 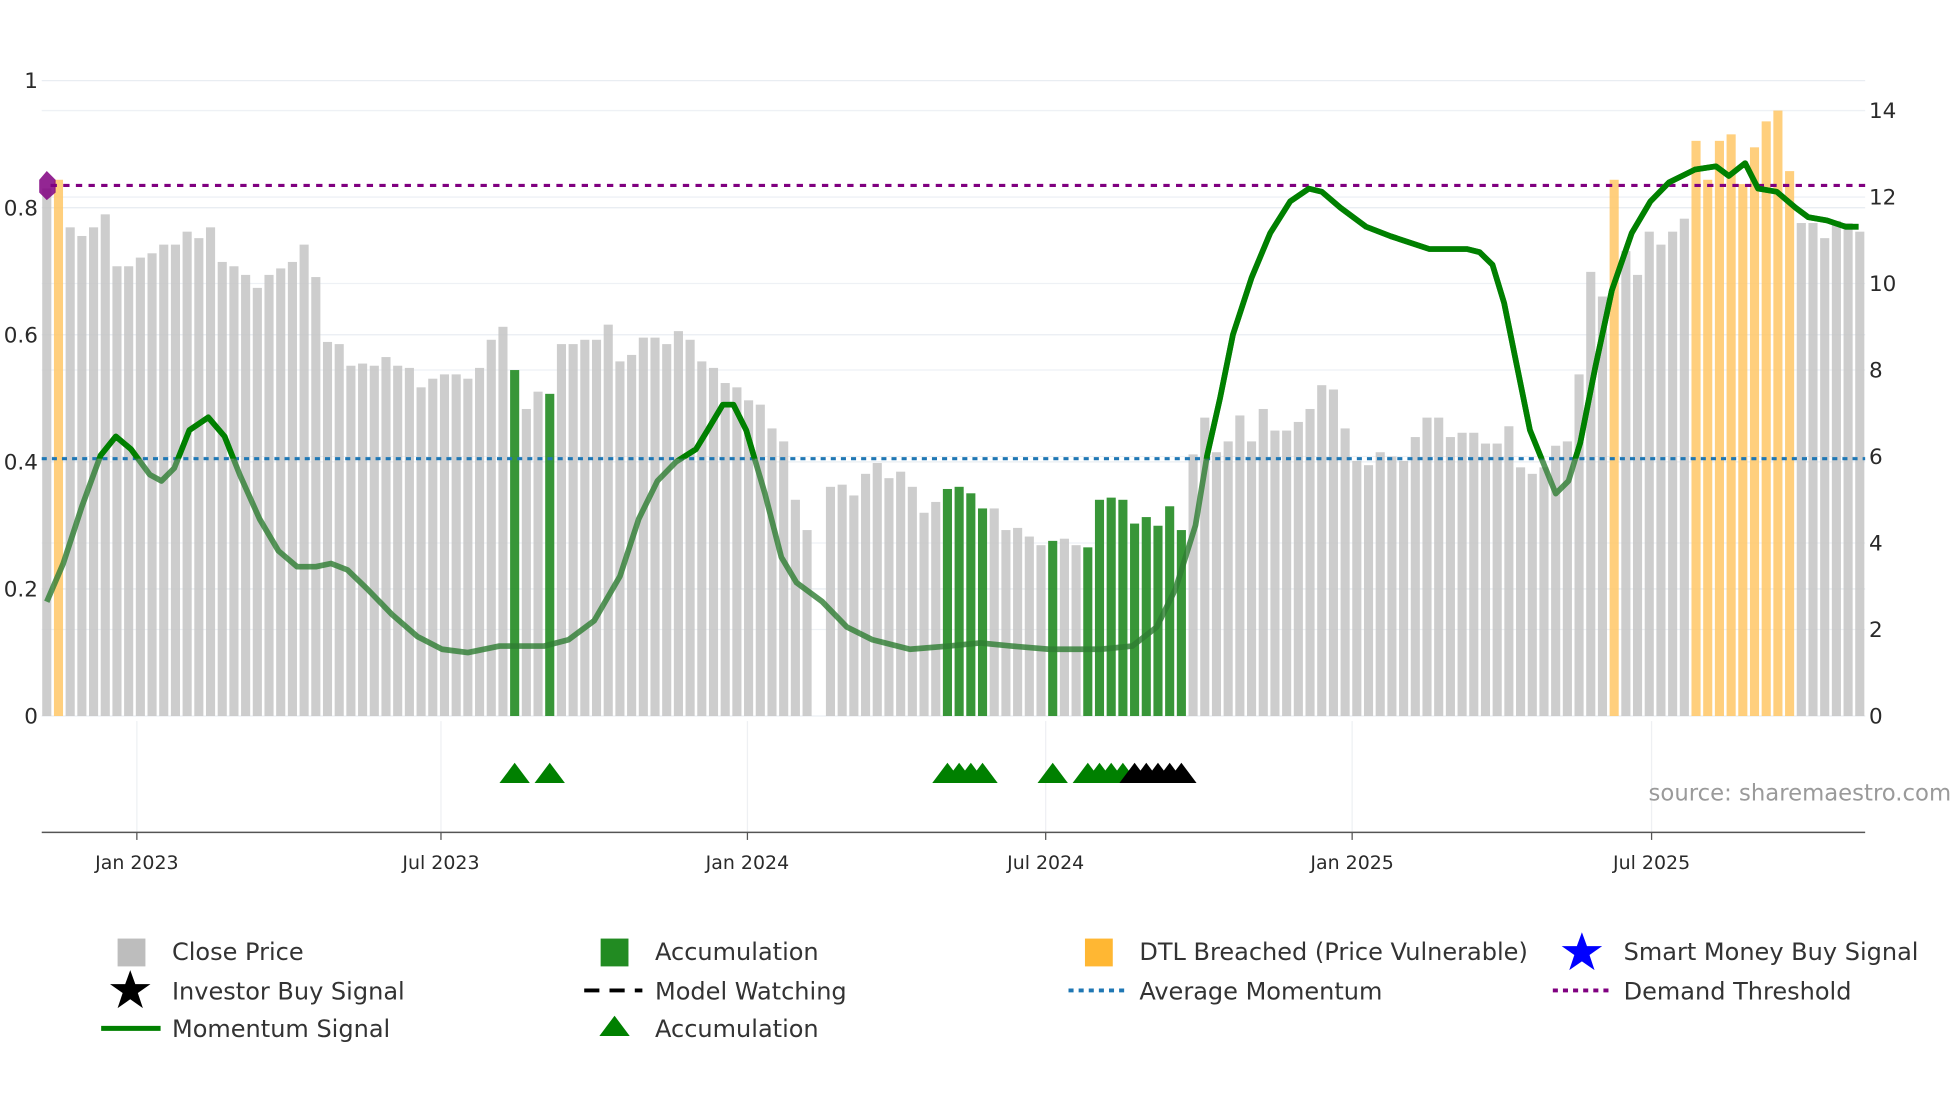 I want to click on x-axis-tick: Jan 2023, so click(x=136, y=863).